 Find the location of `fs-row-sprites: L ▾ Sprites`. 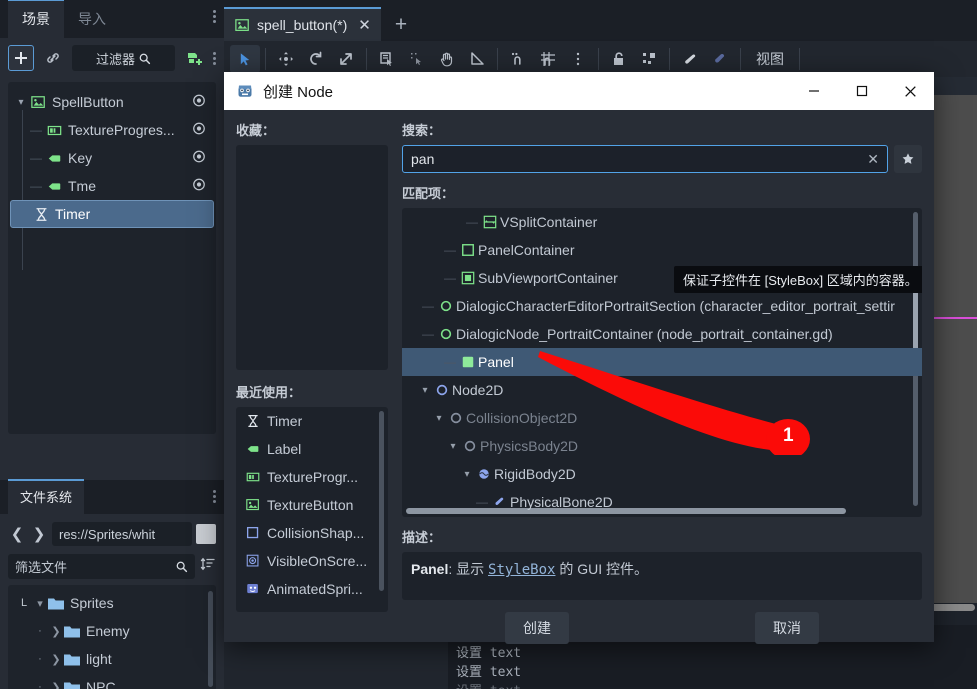

fs-row-sprites: L ▾ Sprites is located at coordinates (112, 603).